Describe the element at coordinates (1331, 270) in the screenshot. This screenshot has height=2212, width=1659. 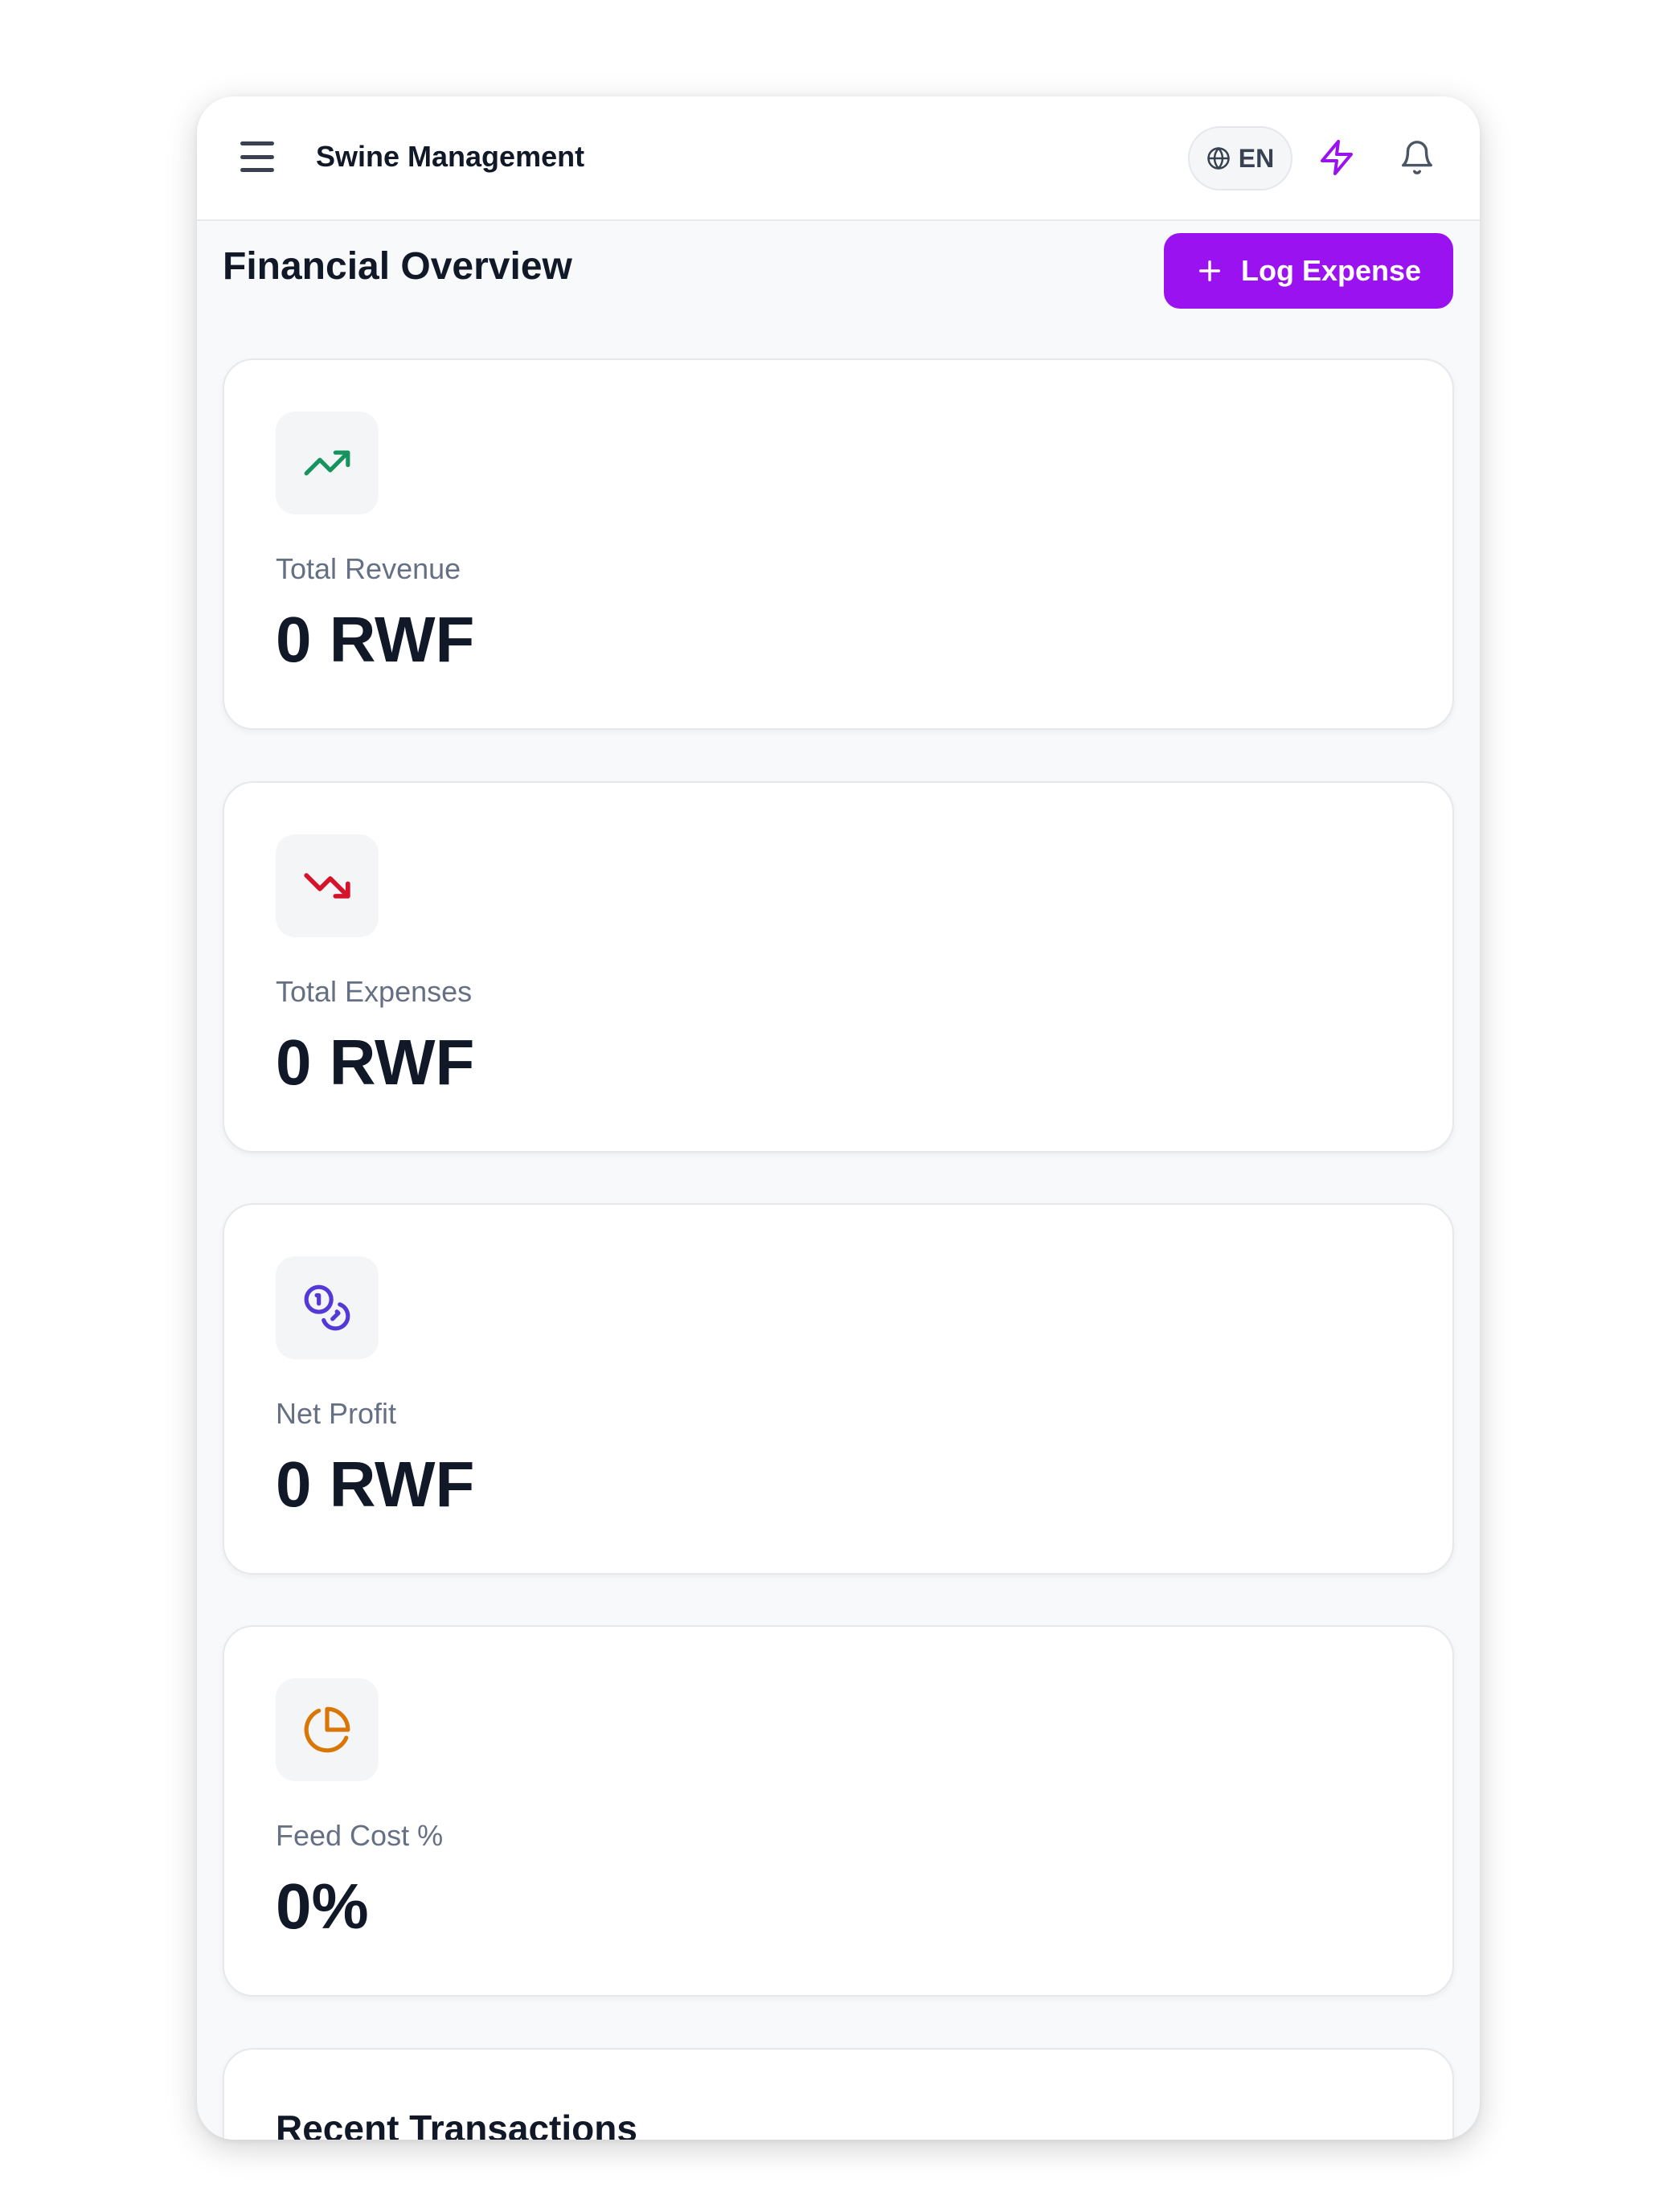
I see `log-expense-label: Log Expense` at that location.